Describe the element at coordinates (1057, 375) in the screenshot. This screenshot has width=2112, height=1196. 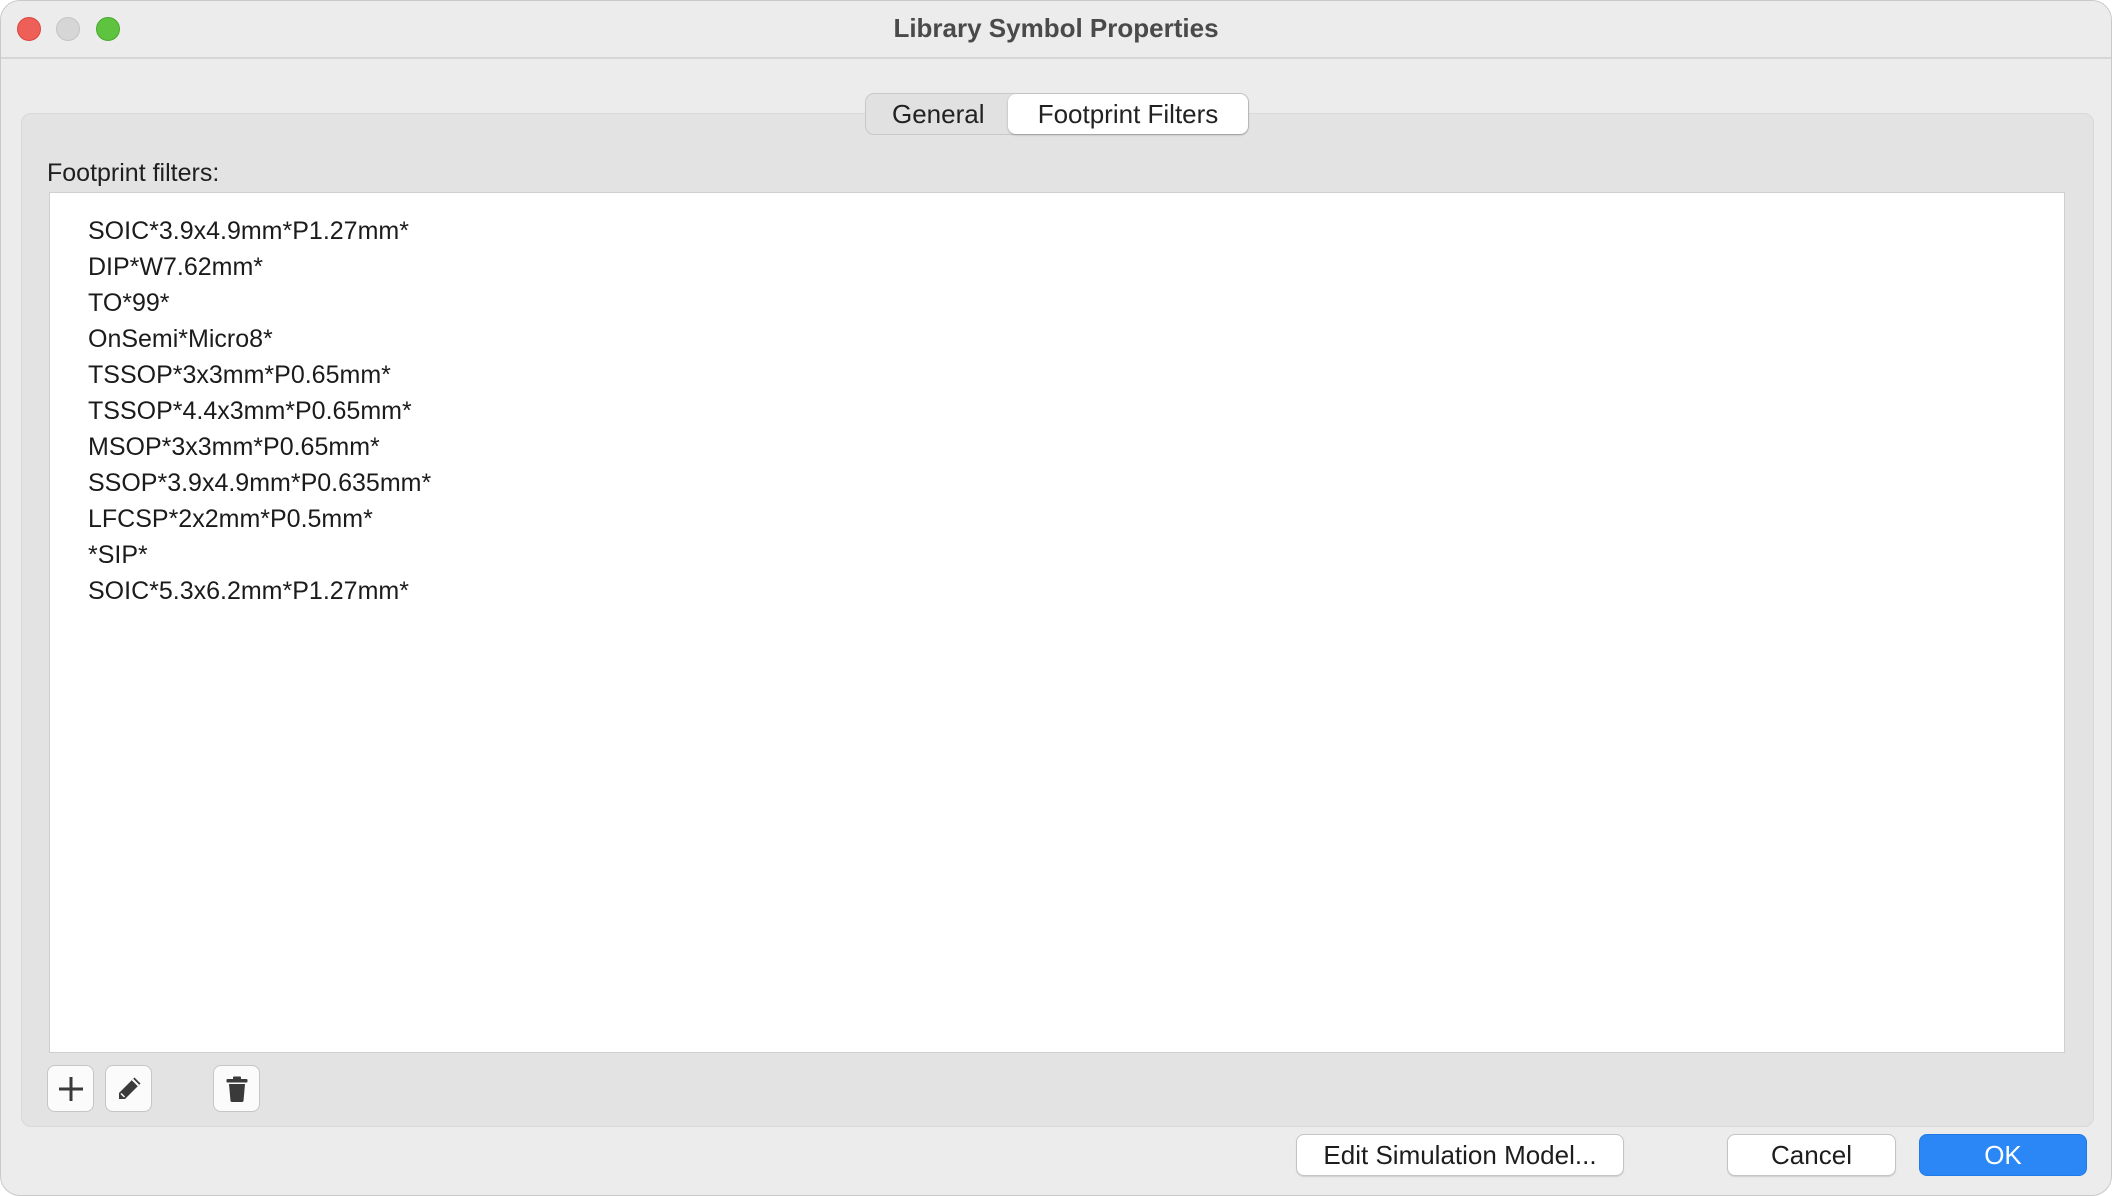
I see `filter-list-item: TSSOP*3x3mm*P0.65mm*` at that location.